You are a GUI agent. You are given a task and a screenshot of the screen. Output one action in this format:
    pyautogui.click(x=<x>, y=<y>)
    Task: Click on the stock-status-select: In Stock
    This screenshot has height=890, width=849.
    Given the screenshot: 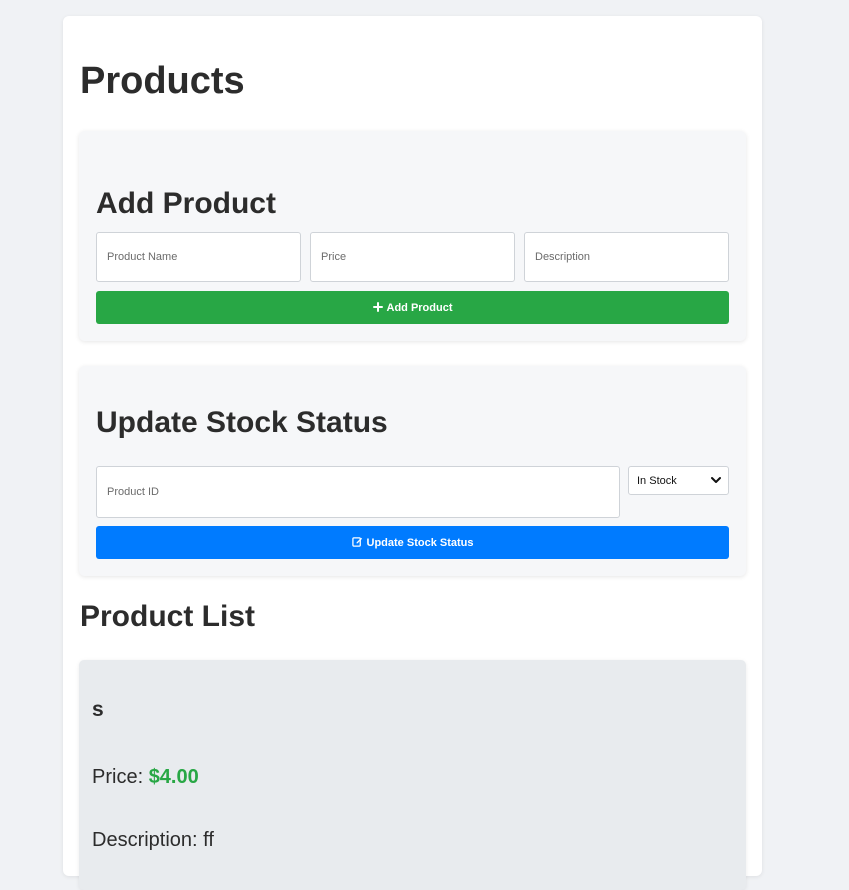 What is the action you would take?
    pyautogui.click(x=678, y=480)
    